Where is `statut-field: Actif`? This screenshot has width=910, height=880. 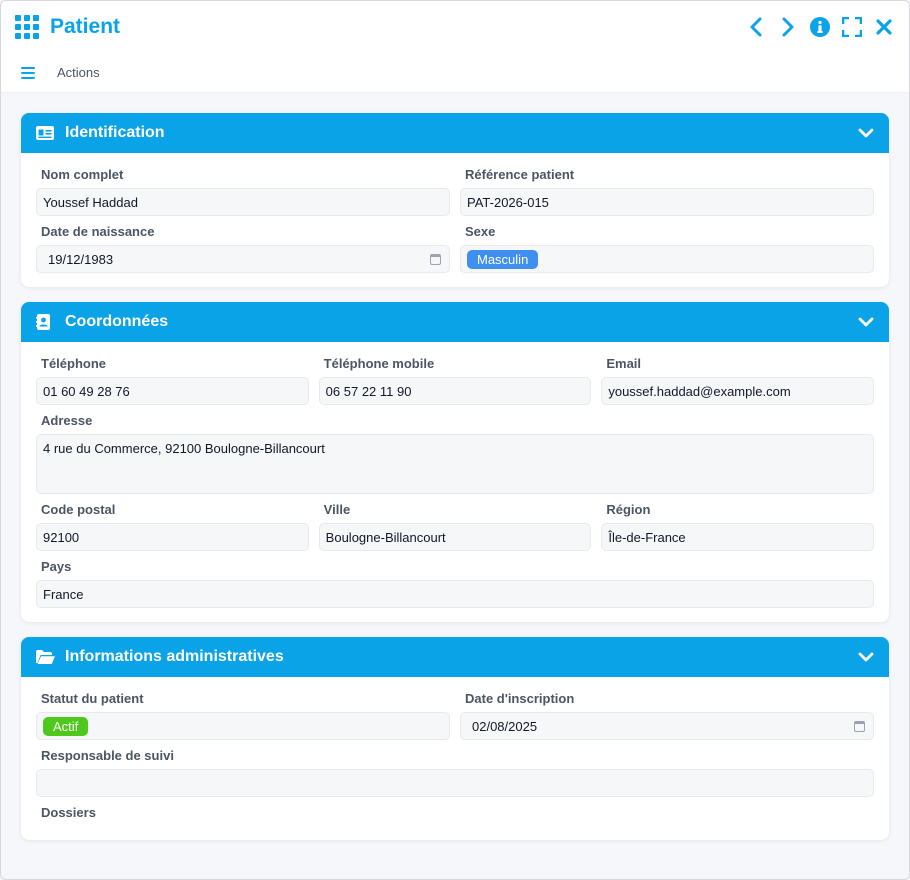 statut-field: Actif is located at coordinates (243, 726).